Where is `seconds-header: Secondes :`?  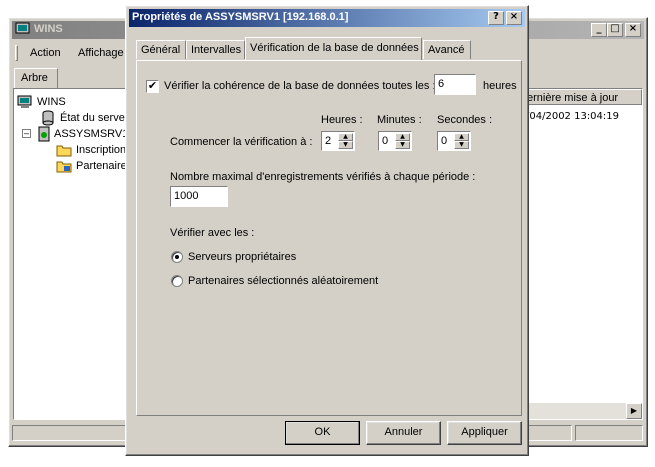
seconds-header: Secondes : is located at coordinates (465, 120).